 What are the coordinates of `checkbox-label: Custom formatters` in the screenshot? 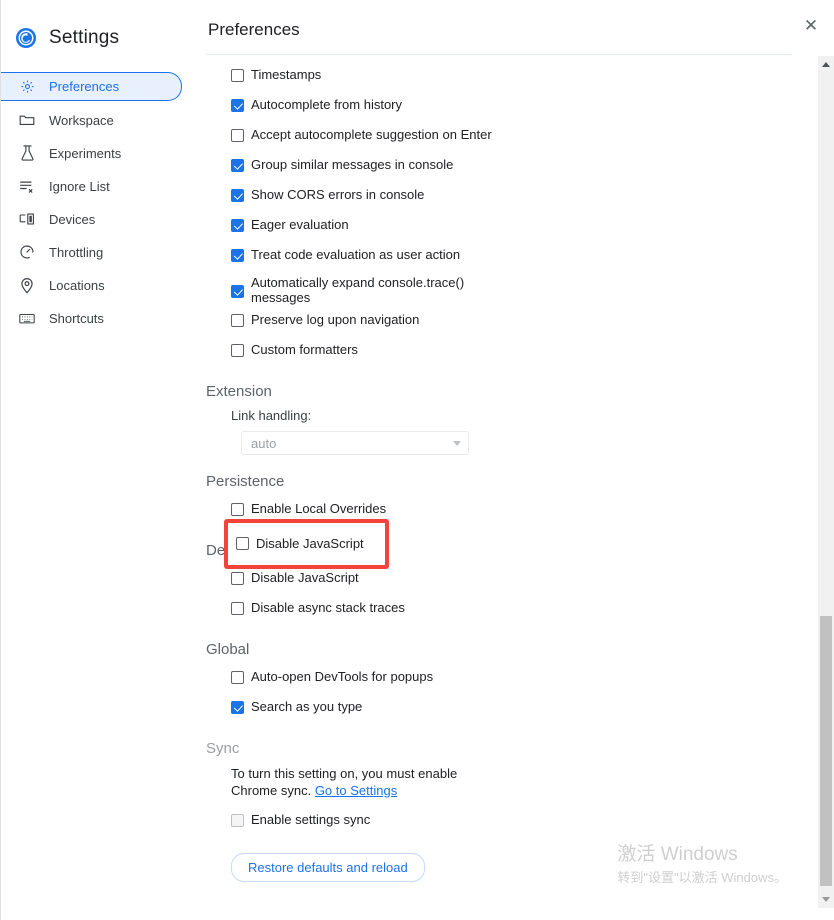 It's located at (304, 349).